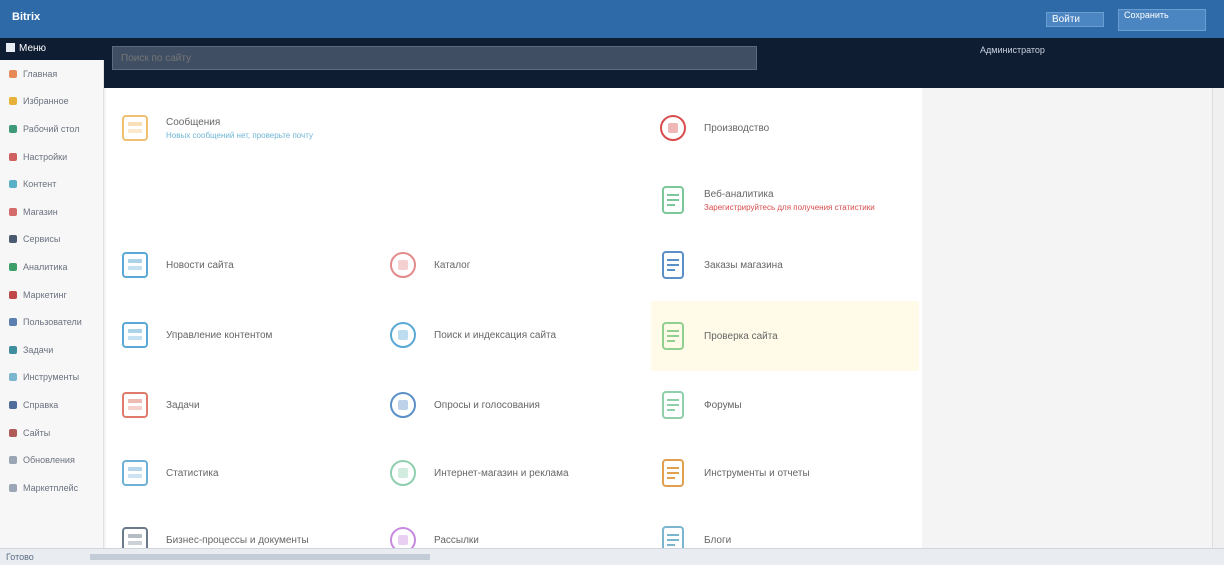 Image resolution: width=1224 pixels, height=565 pixels. What do you see at coordinates (49, 460) in the screenshot?
I see `sidebar-item-label: Обновления` at bounding box center [49, 460].